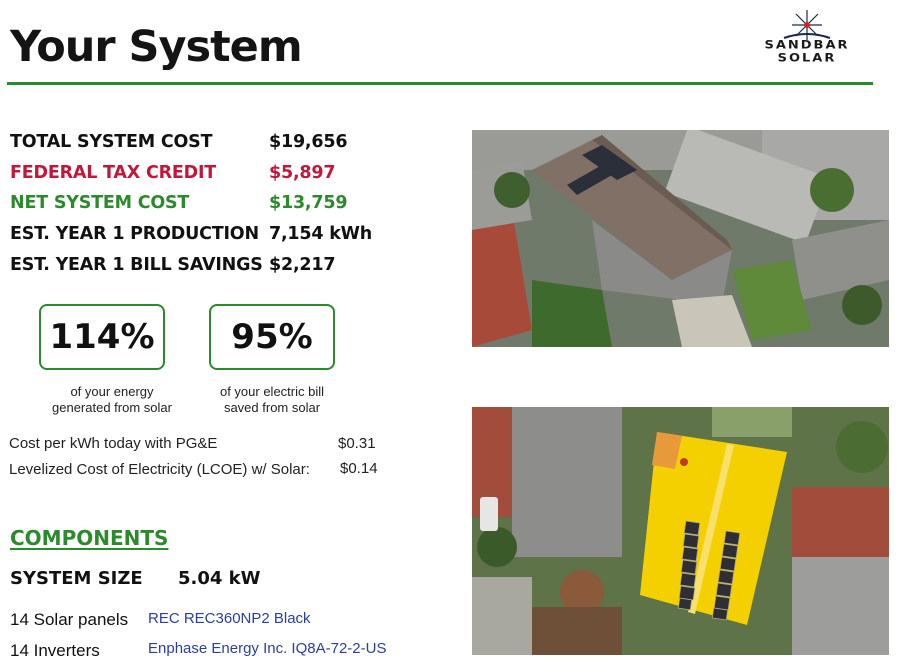 The width and height of the screenshot is (900, 667). I want to click on solar-panel-model-link: REC REC360NP2 Black, so click(229, 618).